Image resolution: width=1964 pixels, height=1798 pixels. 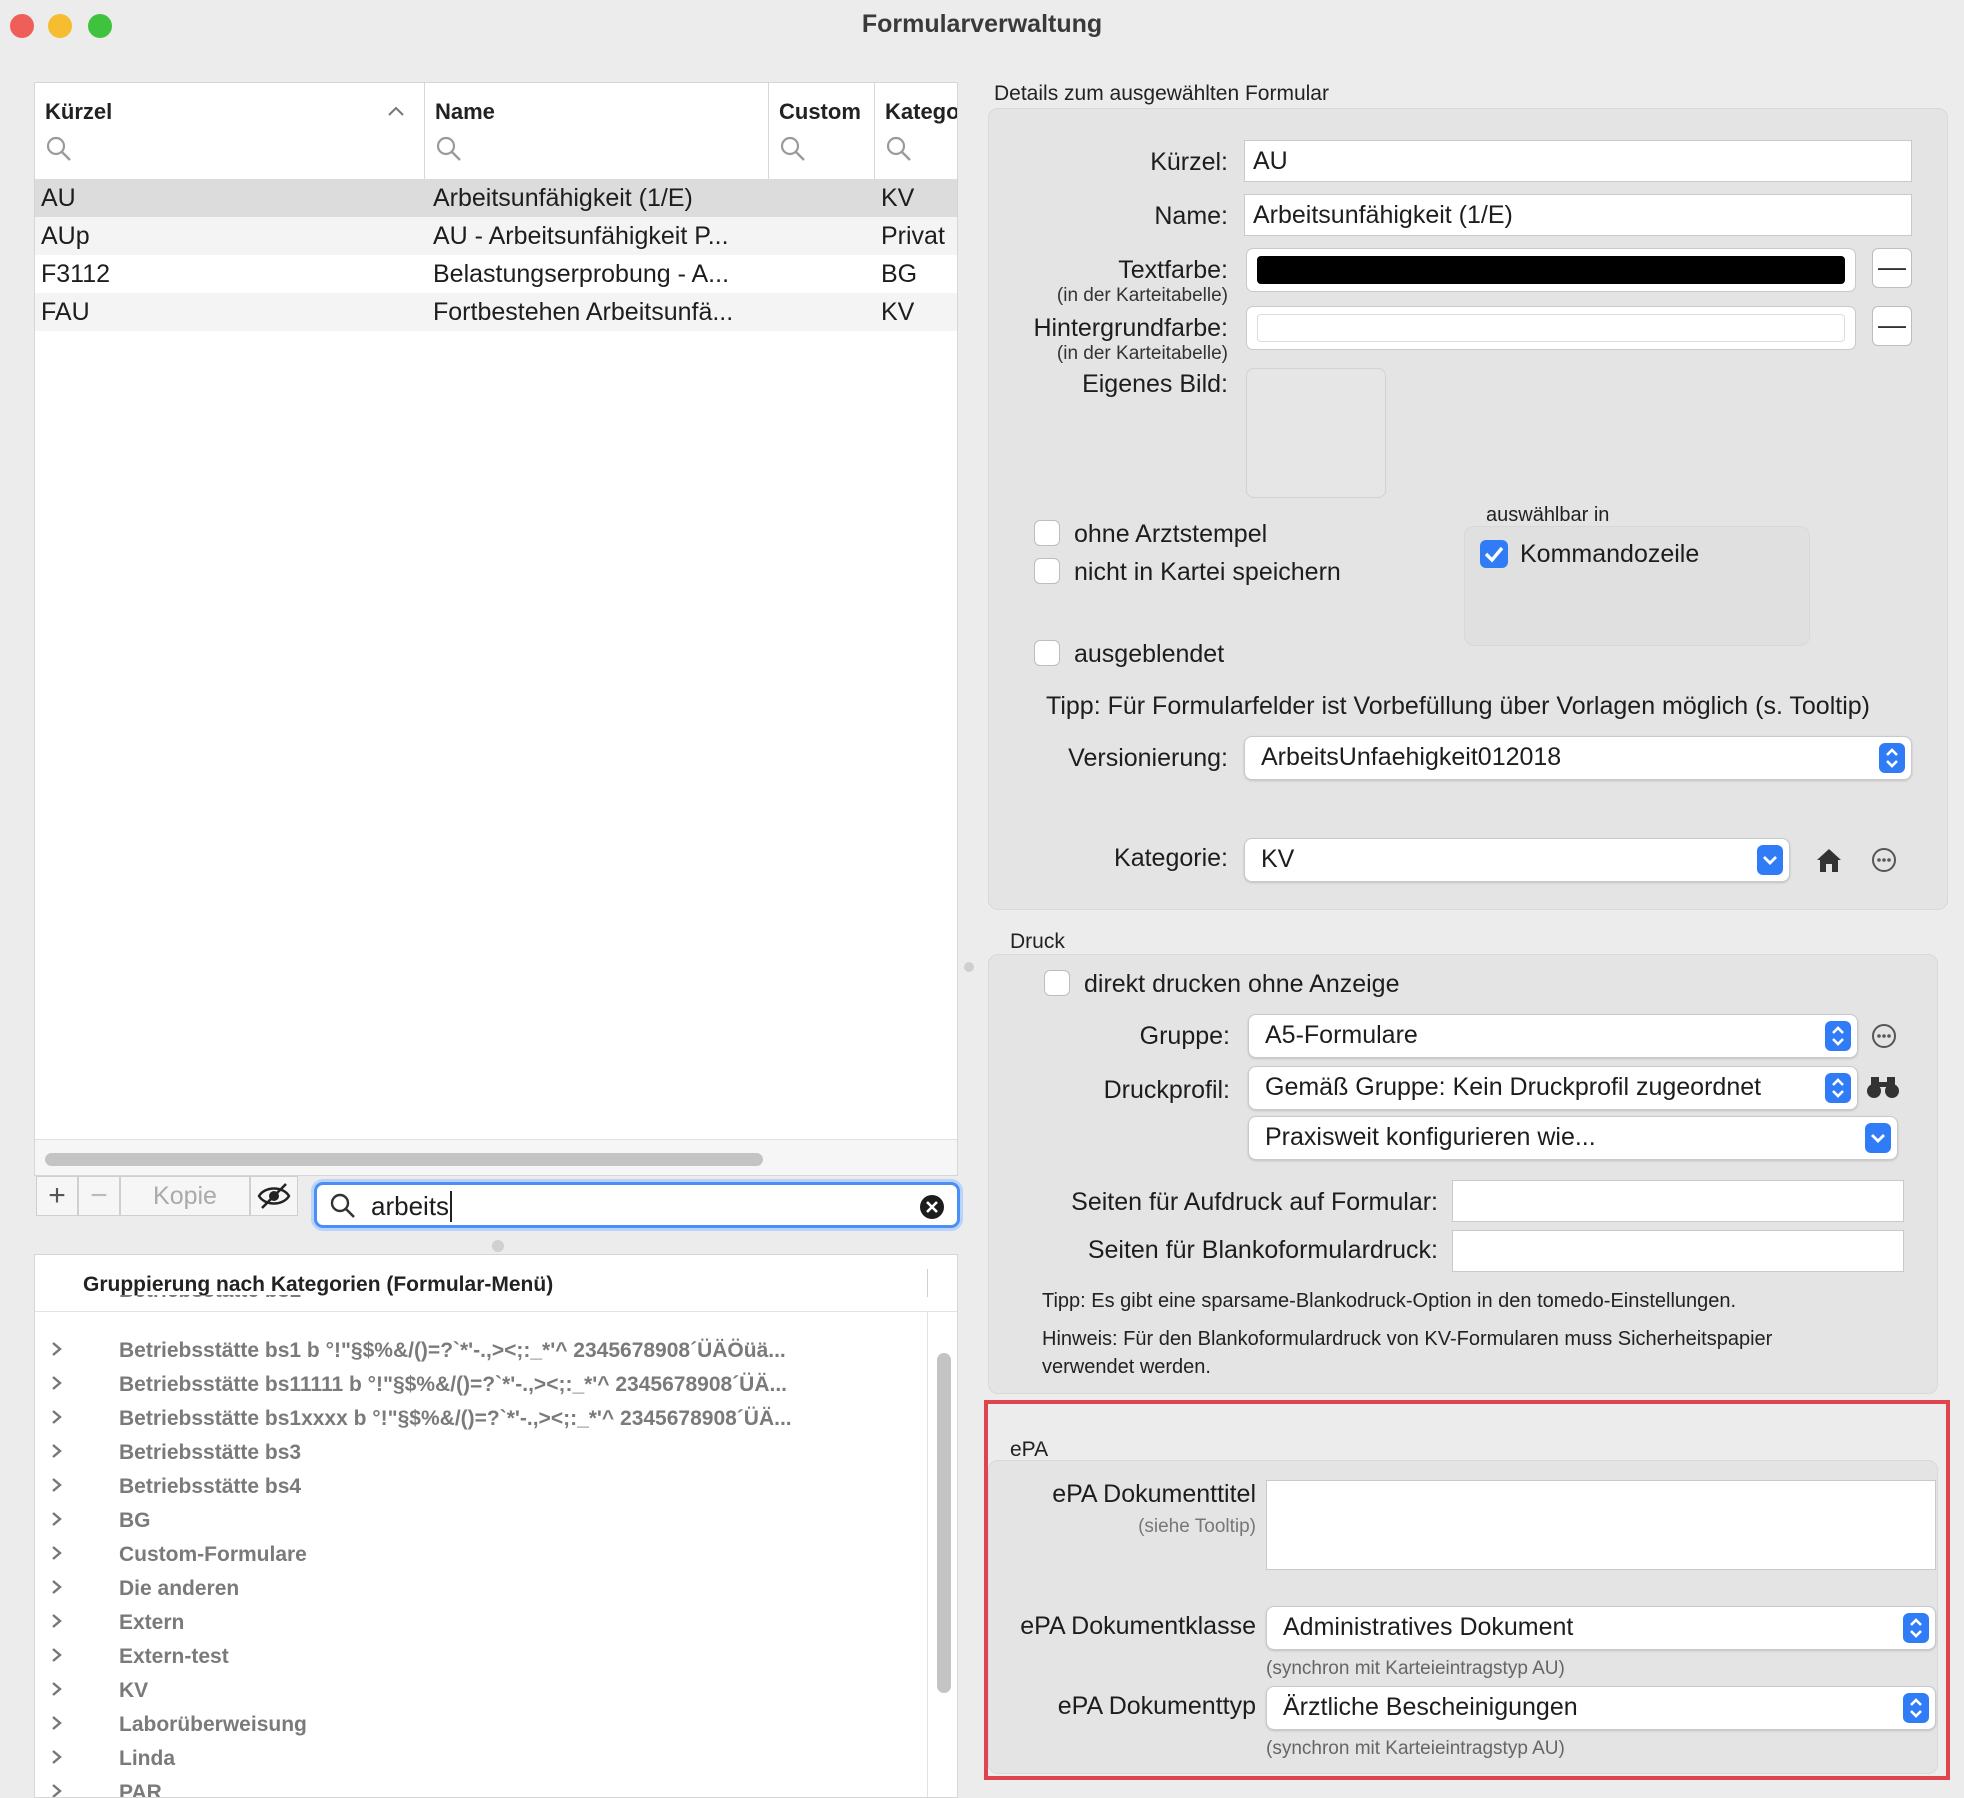 What do you see at coordinates (475, 1726) in the screenshot?
I see `list-item: Laborüberweisung` at bounding box center [475, 1726].